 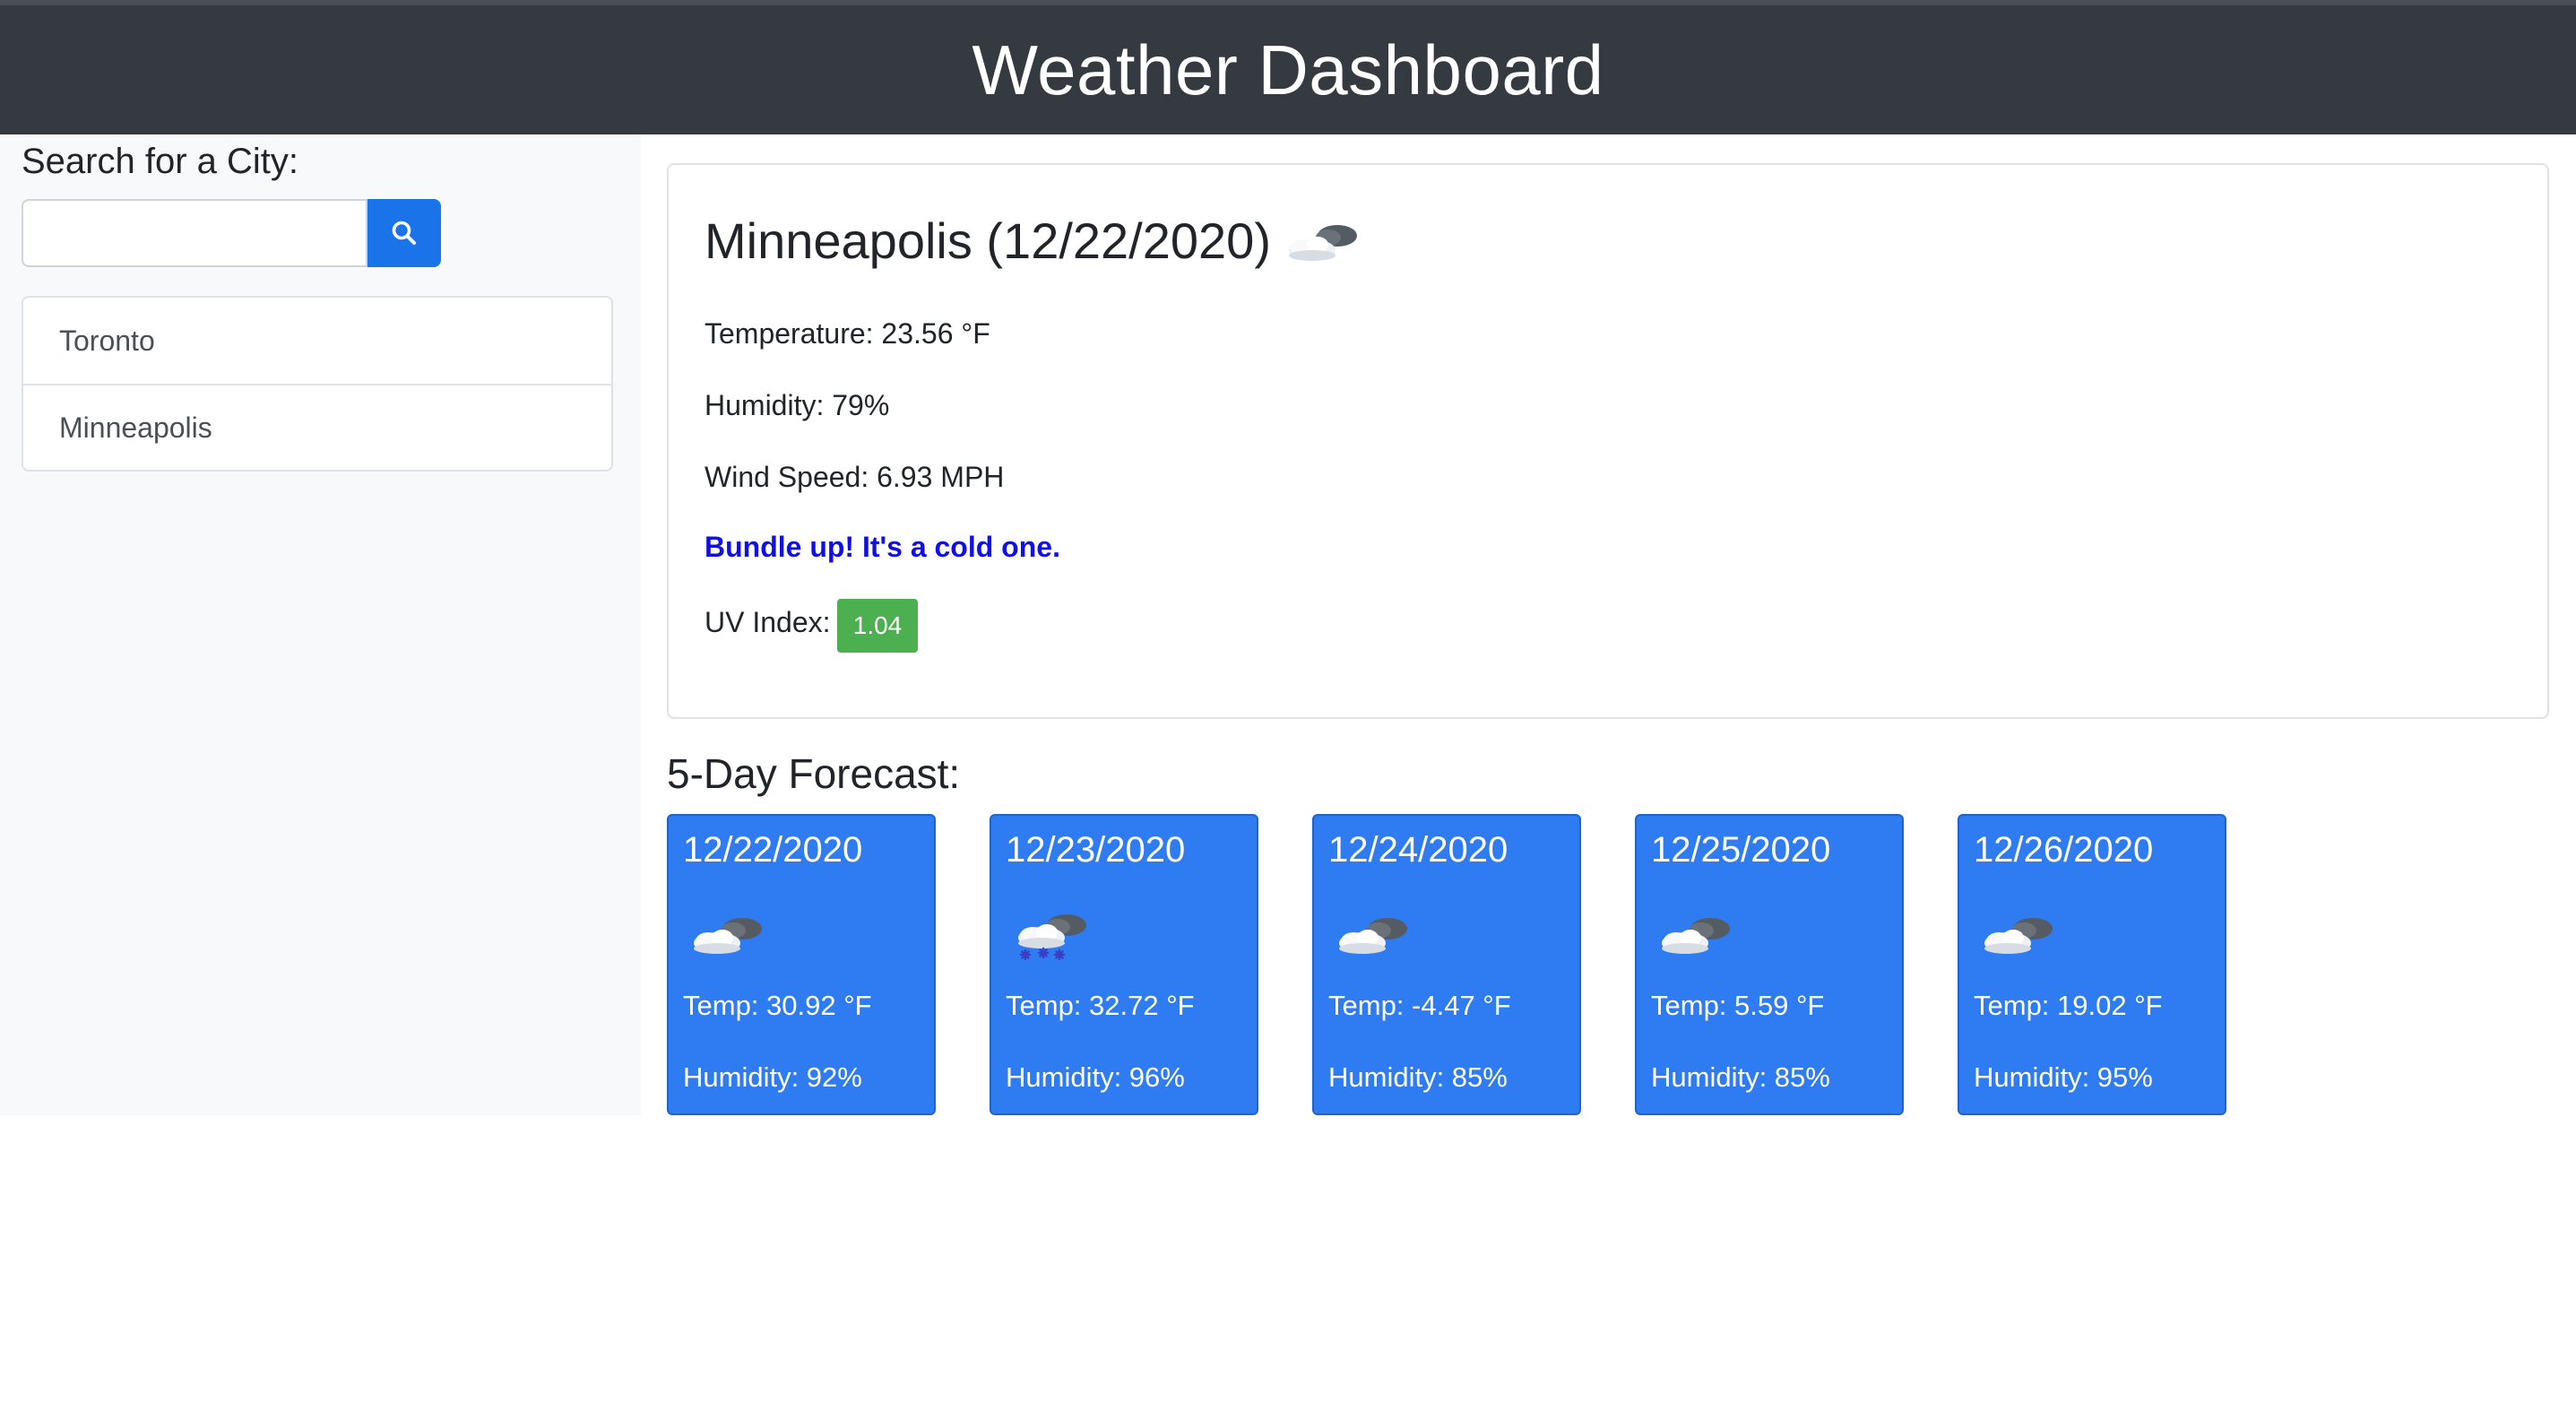 I want to click on snow-cloud-icon, so click(x=1052, y=937).